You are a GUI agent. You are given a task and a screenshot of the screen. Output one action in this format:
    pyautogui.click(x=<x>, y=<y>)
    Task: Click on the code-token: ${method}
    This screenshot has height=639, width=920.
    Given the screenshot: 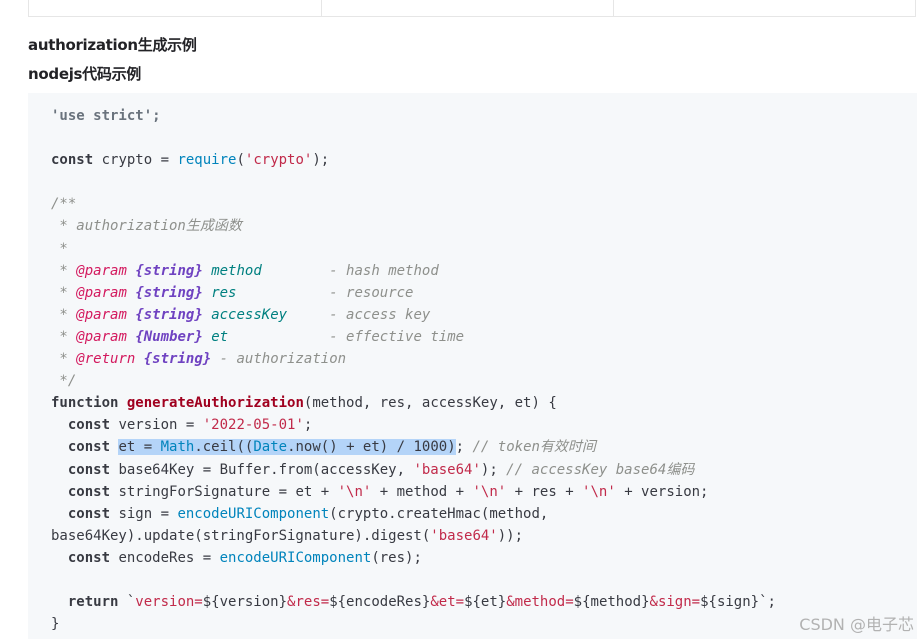 What is the action you would take?
    pyautogui.click(x=611, y=602)
    